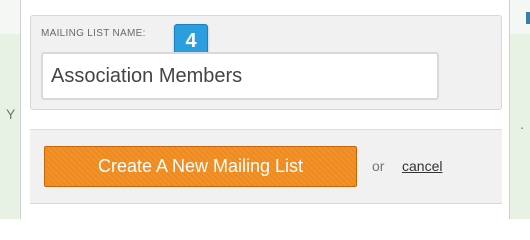 The width and height of the screenshot is (530, 240). What do you see at coordinates (10, 126) in the screenshot?
I see `background-left-panel` at bounding box center [10, 126].